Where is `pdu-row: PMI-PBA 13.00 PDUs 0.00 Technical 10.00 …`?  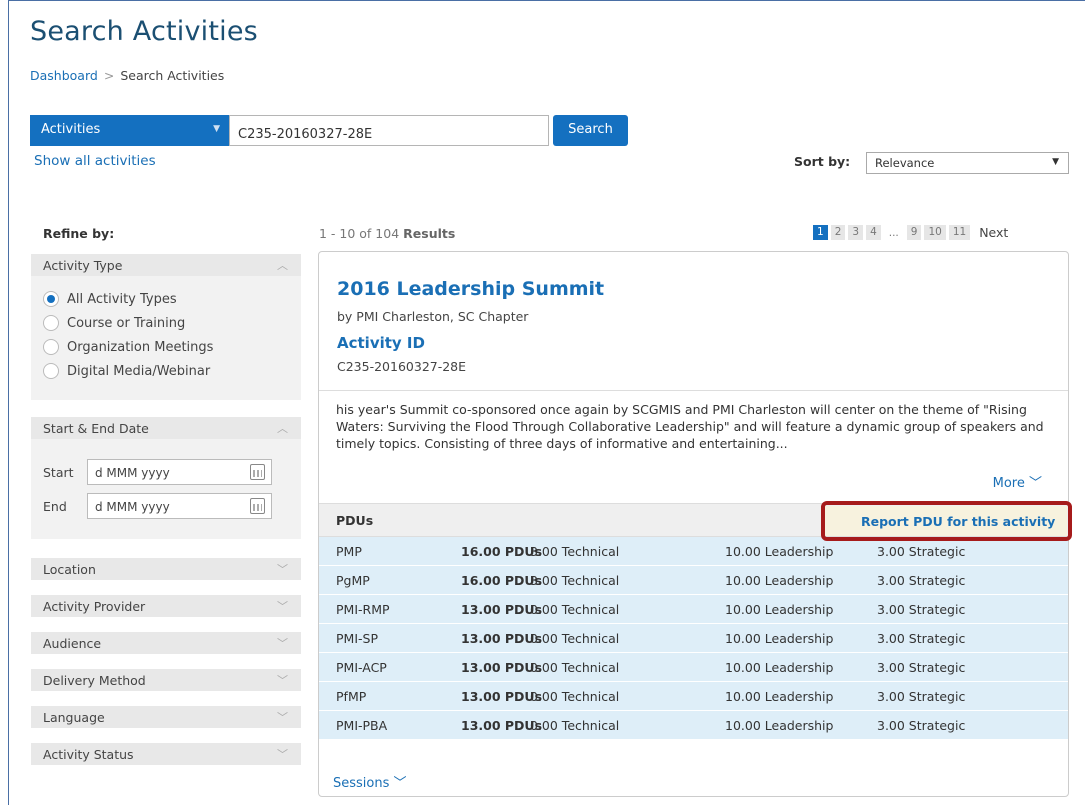
pdu-row: PMI-PBA 13.00 PDUs 0.00 Technical 10.00 … is located at coordinates (693, 725).